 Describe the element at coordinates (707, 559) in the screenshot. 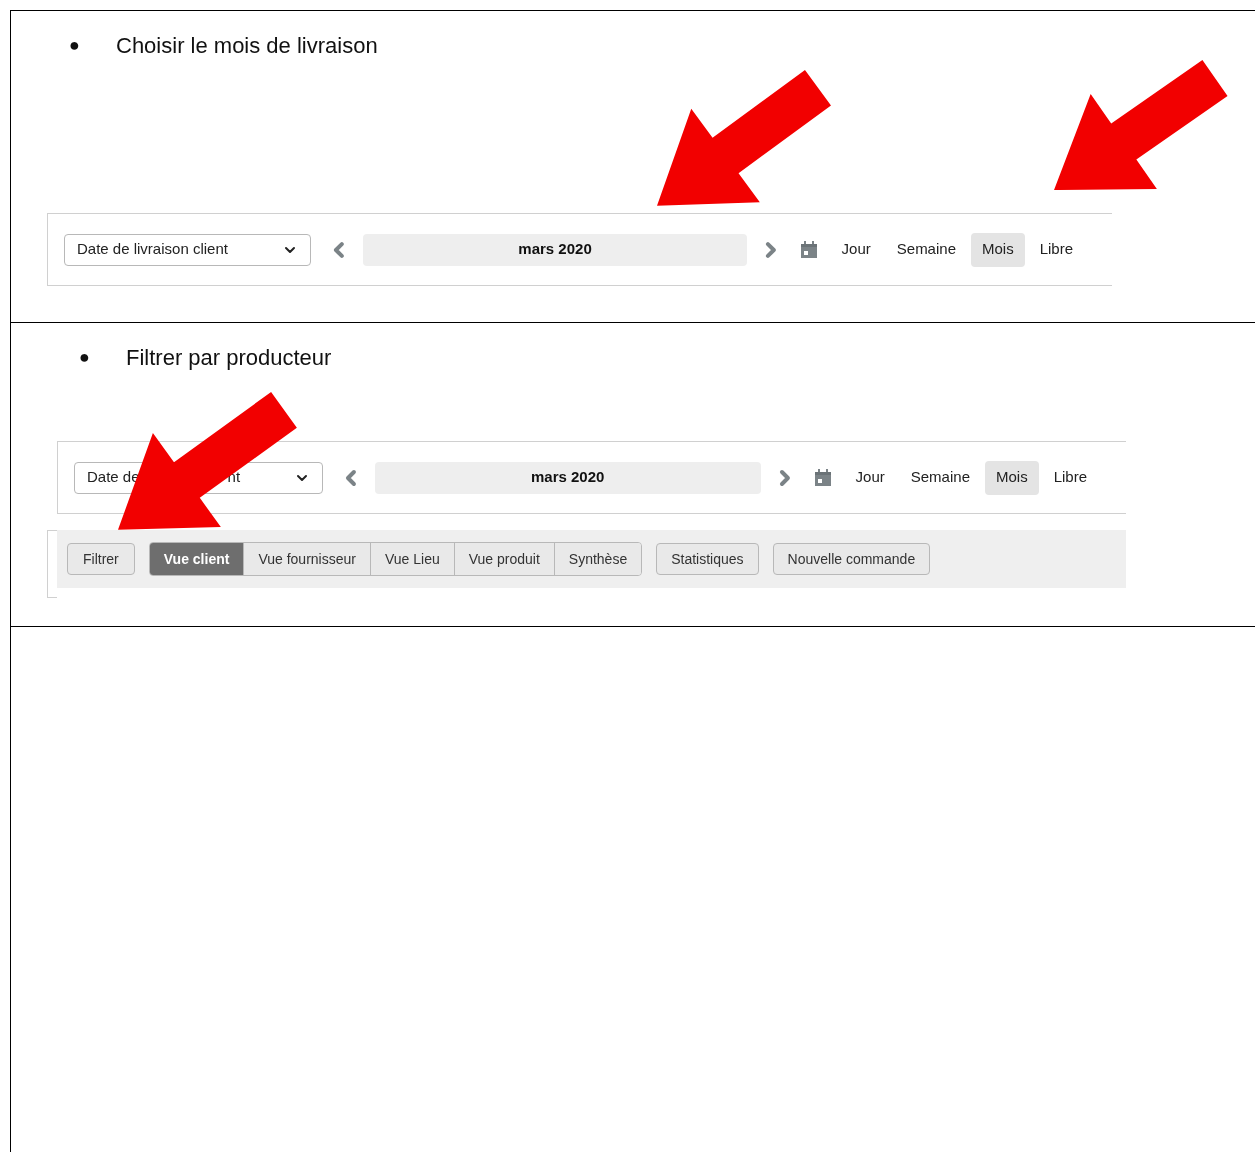

I see `action-button: Statistiques` at that location.